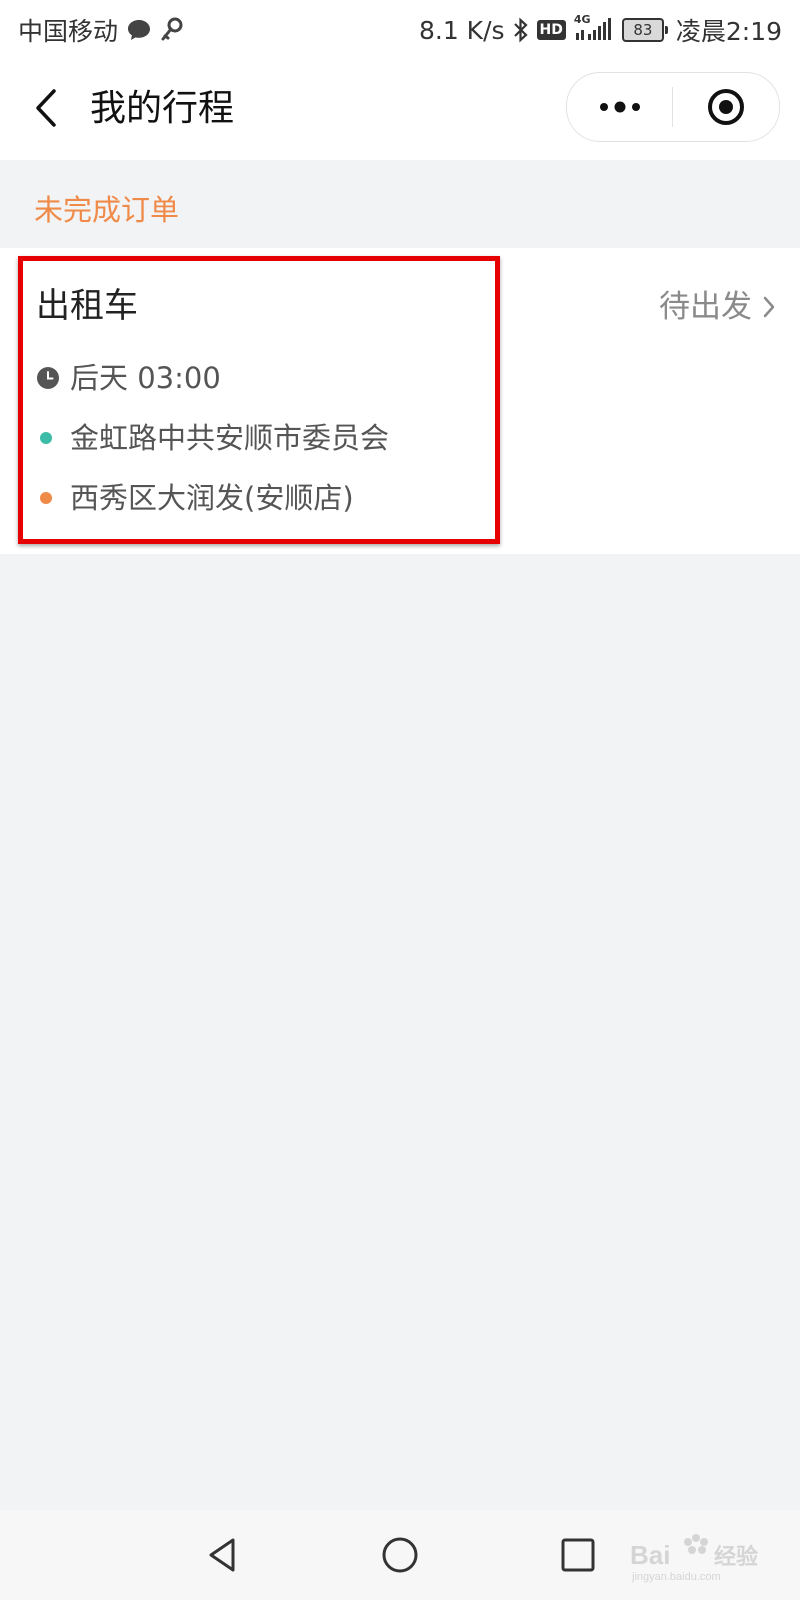 The width and height of the screenshot is (800, 1600). I want to click on chevron-right-icon, so click(769, 307).